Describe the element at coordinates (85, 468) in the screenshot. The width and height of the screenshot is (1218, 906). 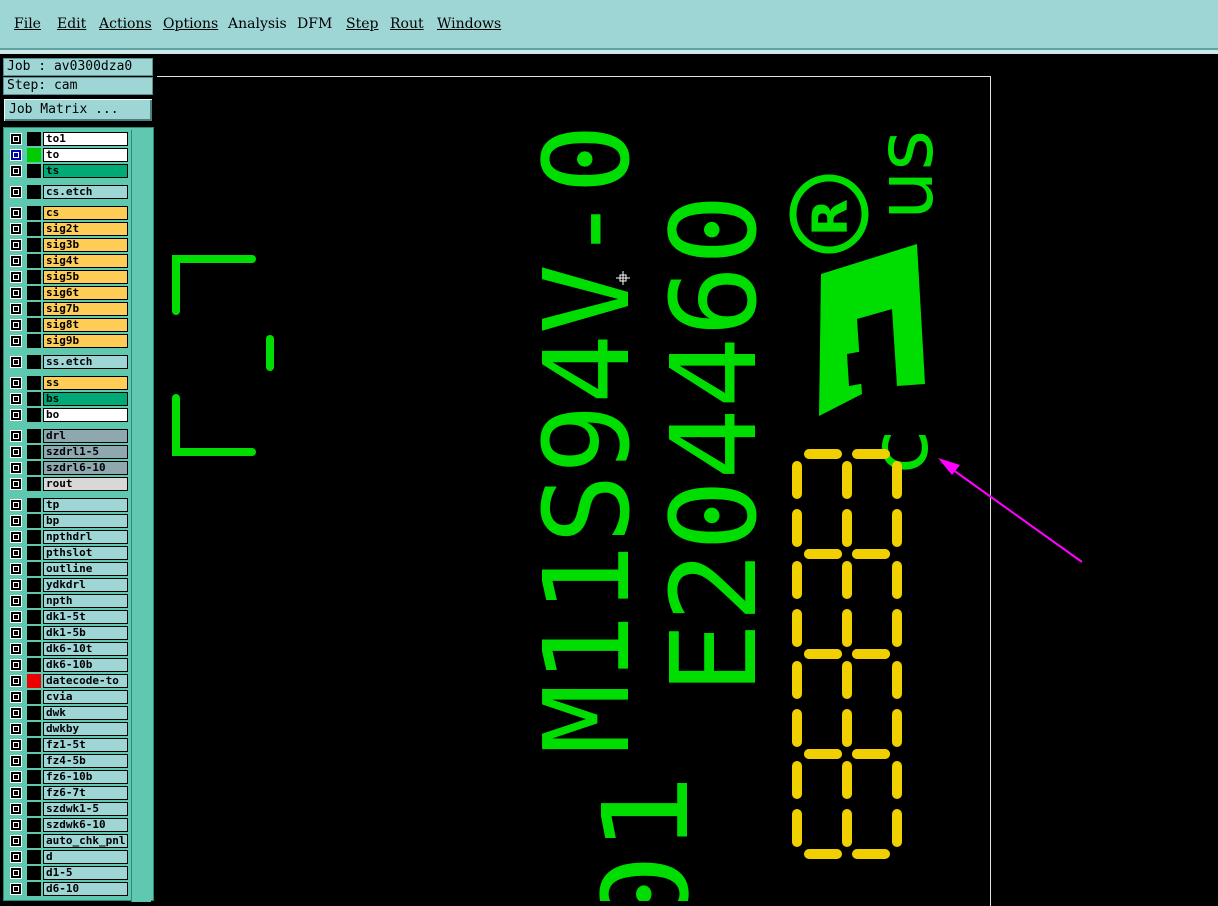
I see `layer-name: szdrl6-10` at that location.